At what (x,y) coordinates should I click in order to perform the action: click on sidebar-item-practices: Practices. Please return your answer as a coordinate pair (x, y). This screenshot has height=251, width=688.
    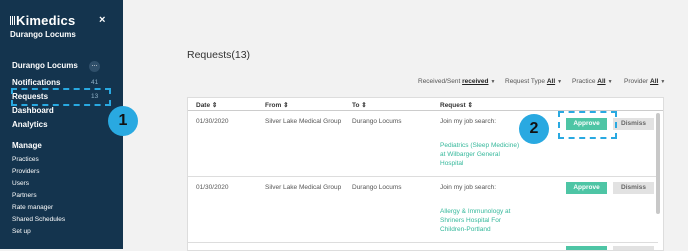
    Looking at the image, I should click on (25, 159).